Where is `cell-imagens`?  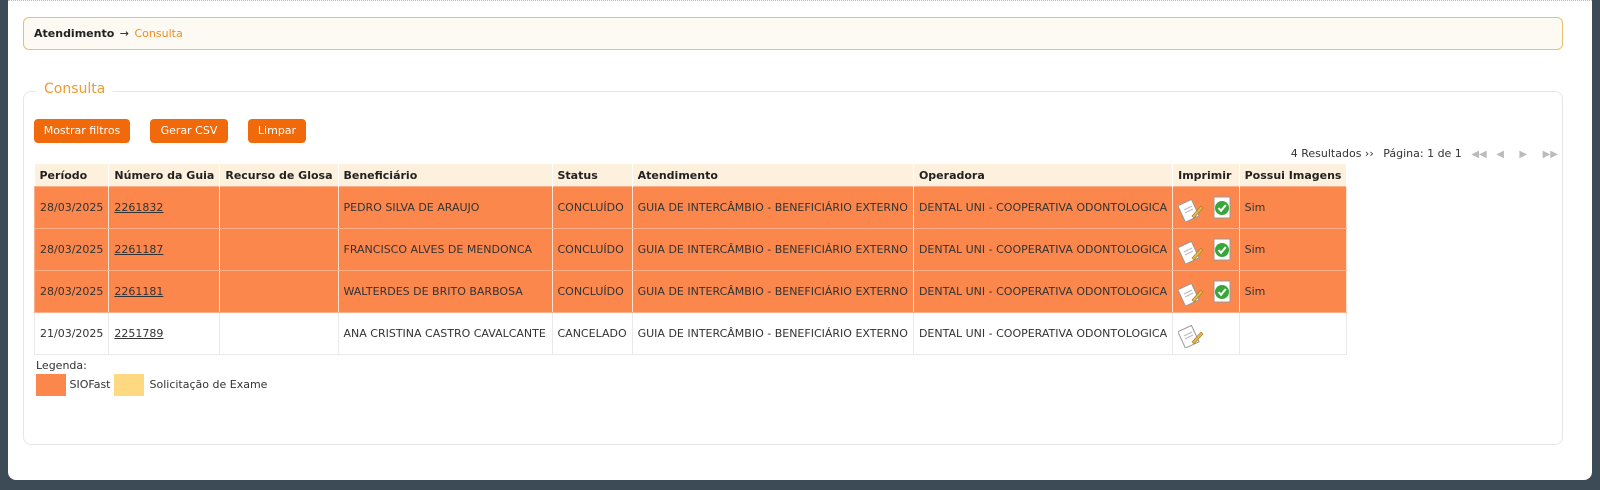 cell-imagens is located at coordinates (1293, 333).